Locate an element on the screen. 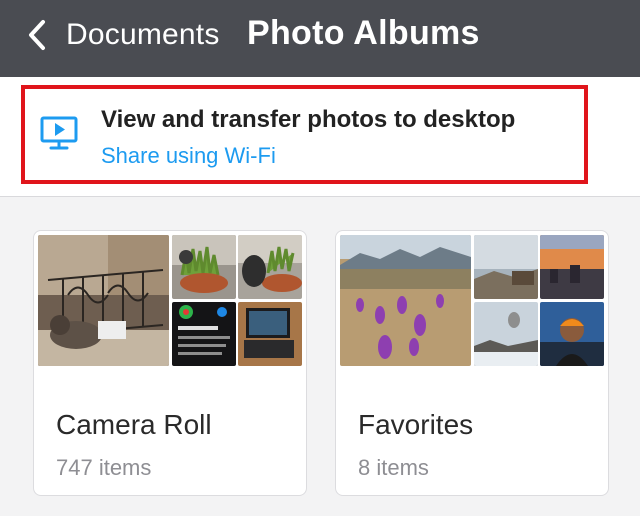  navigation-bar: Documents Photo Albums is located at coordinates (320, 38).